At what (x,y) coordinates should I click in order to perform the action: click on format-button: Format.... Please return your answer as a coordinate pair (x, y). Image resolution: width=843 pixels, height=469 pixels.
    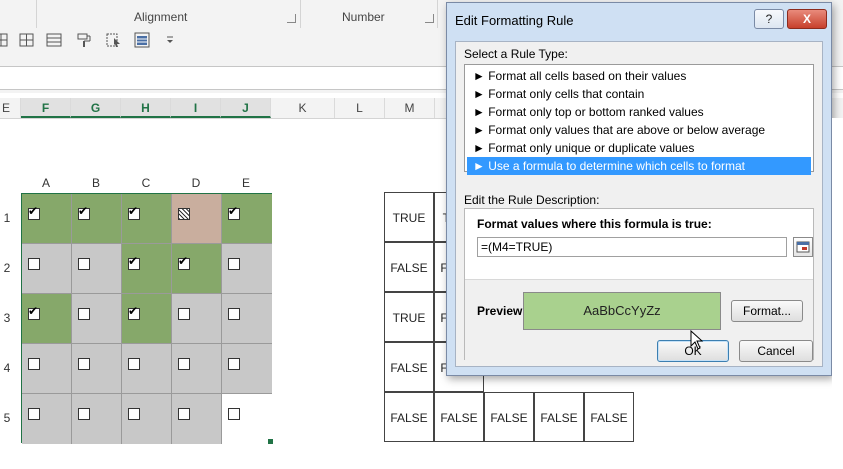
    Looking at the image, I should click on (767, 311).